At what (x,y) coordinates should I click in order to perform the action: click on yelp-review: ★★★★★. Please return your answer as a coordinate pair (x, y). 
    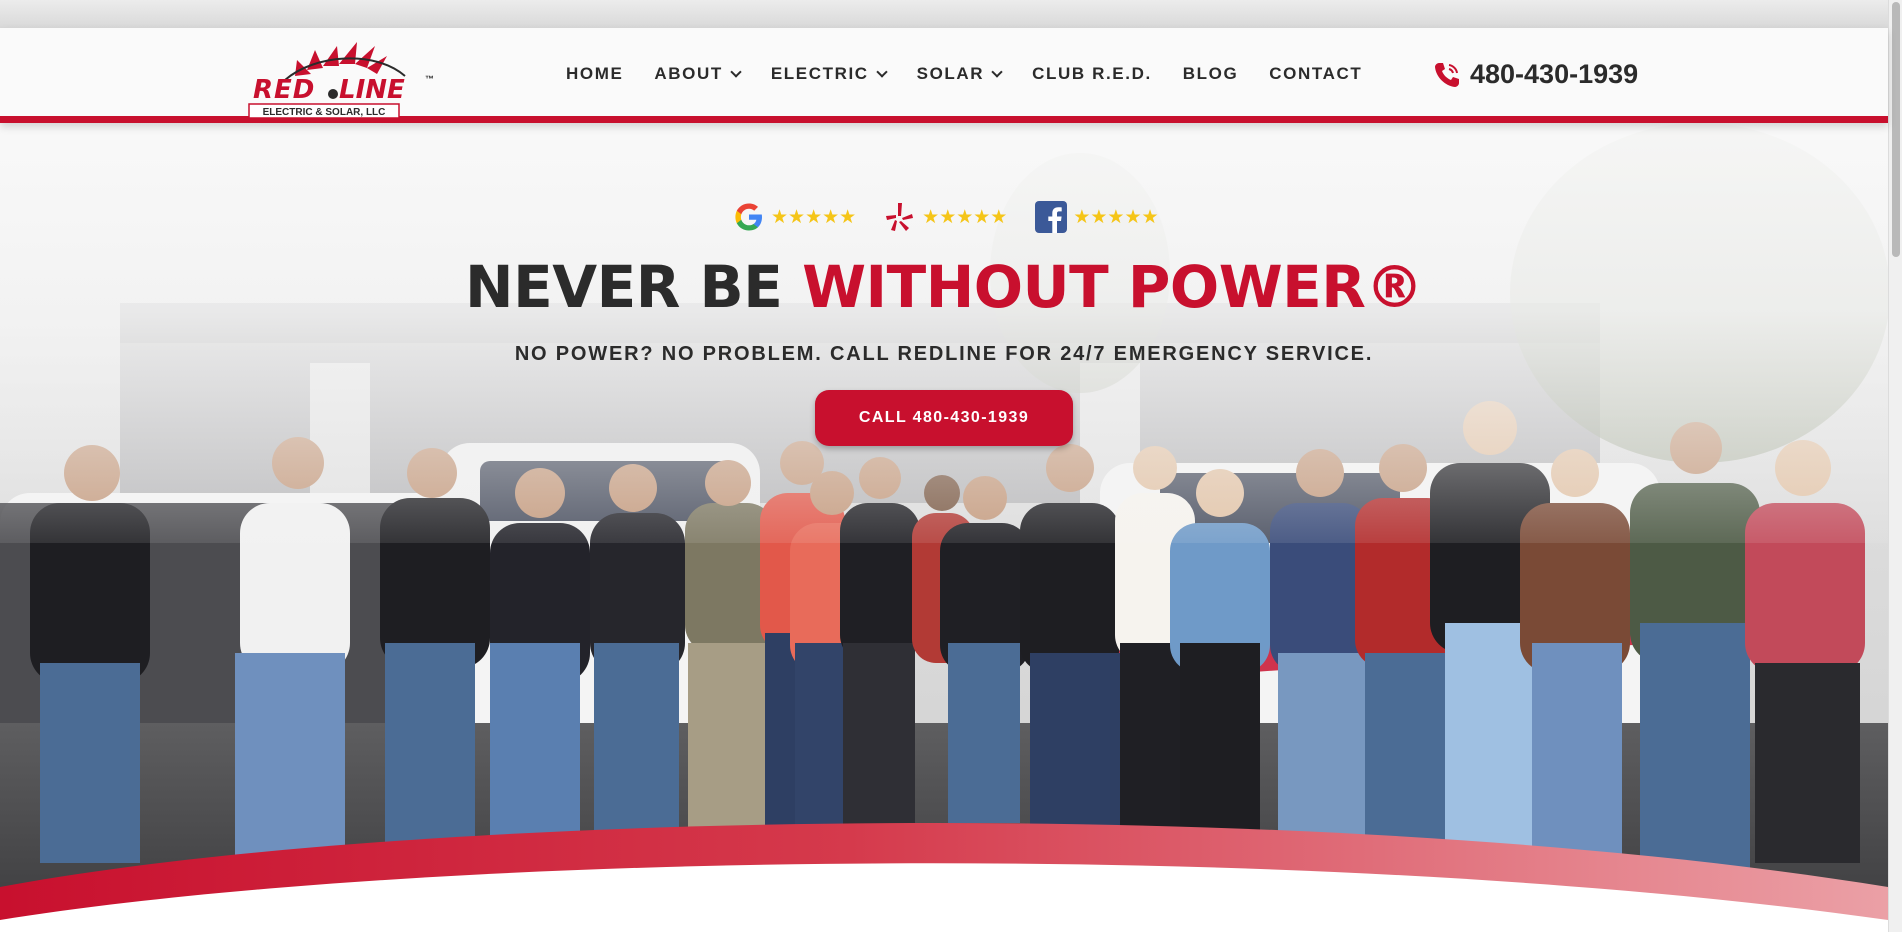
    Looking at the image, I should click on (945, 217).